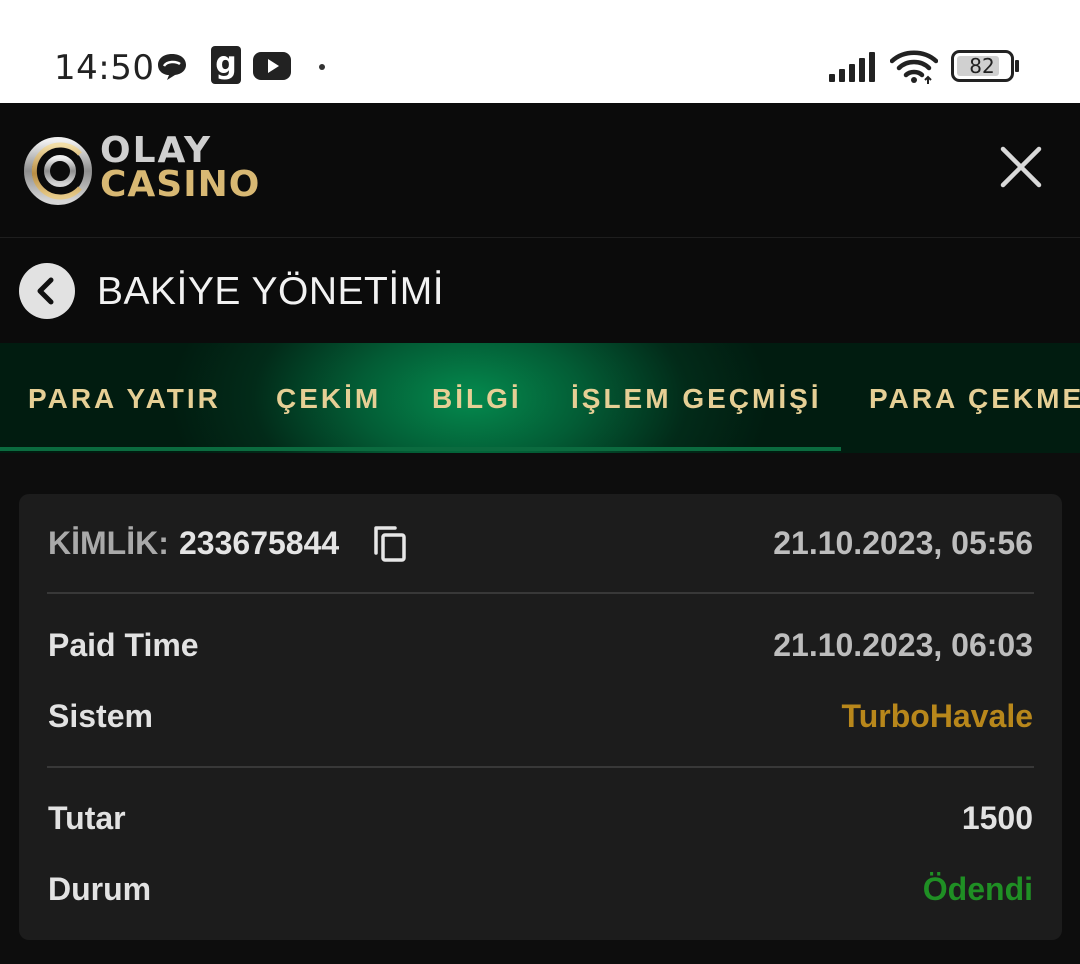 The height and width of the screenshot is (964, 1080). I want to click on page-title-bar: BAKİYE YÖNETİMİ, so click(540, 290).